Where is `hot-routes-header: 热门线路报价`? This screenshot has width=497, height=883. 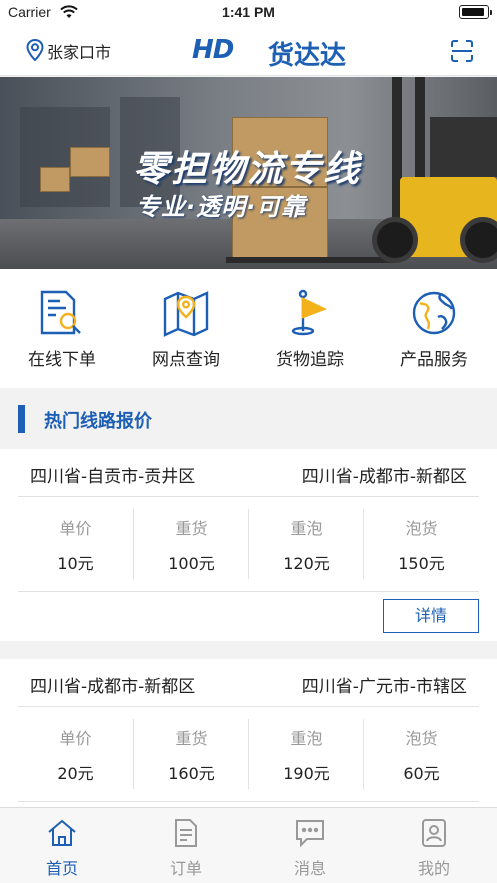
hot-routes-header: 热门线路报价 is located at coordinates (248, 419).